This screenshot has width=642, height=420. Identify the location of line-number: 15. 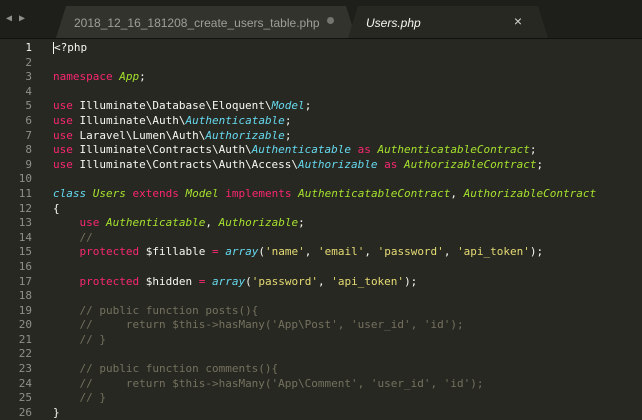
(25, 252).